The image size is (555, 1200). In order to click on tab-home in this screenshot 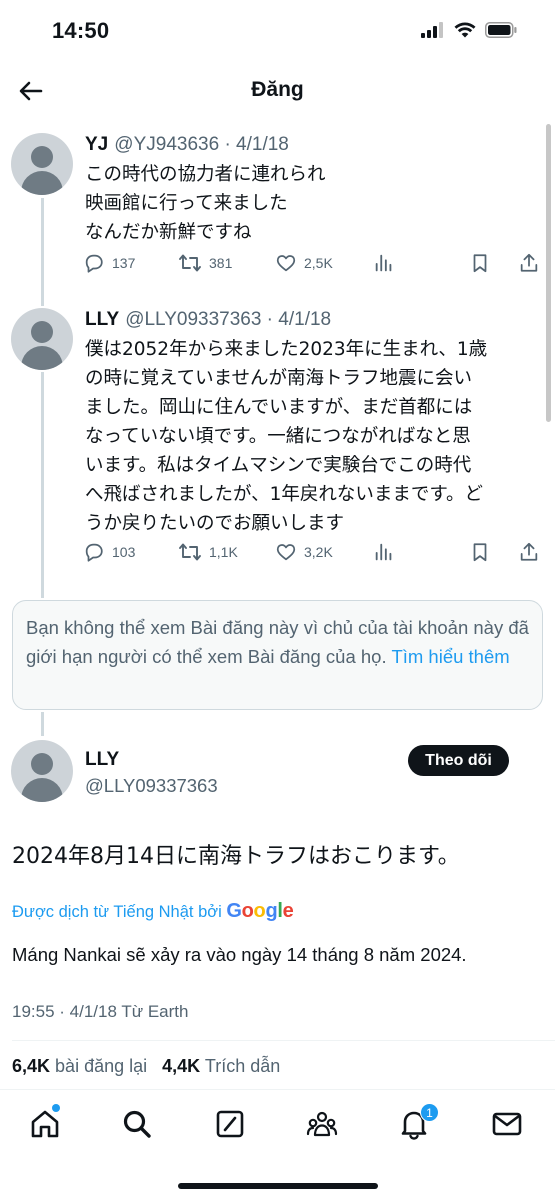, I will do `click(45, 1124)`.